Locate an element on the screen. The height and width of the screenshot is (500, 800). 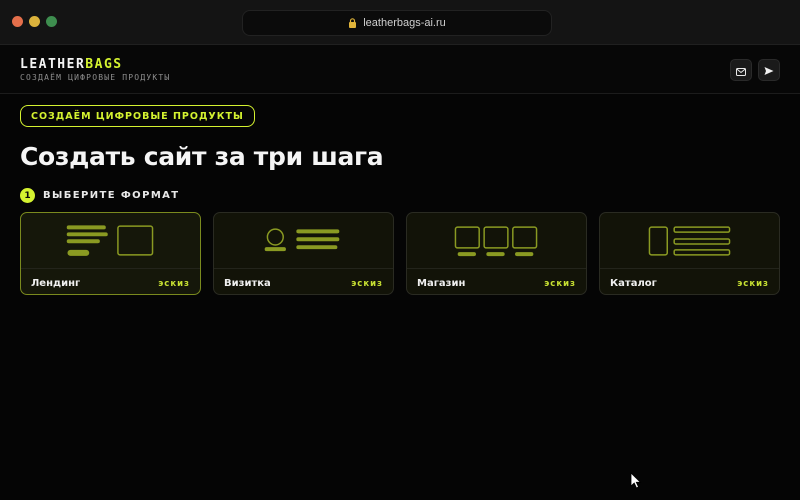
mail-button is located at coordinates (741, 70).